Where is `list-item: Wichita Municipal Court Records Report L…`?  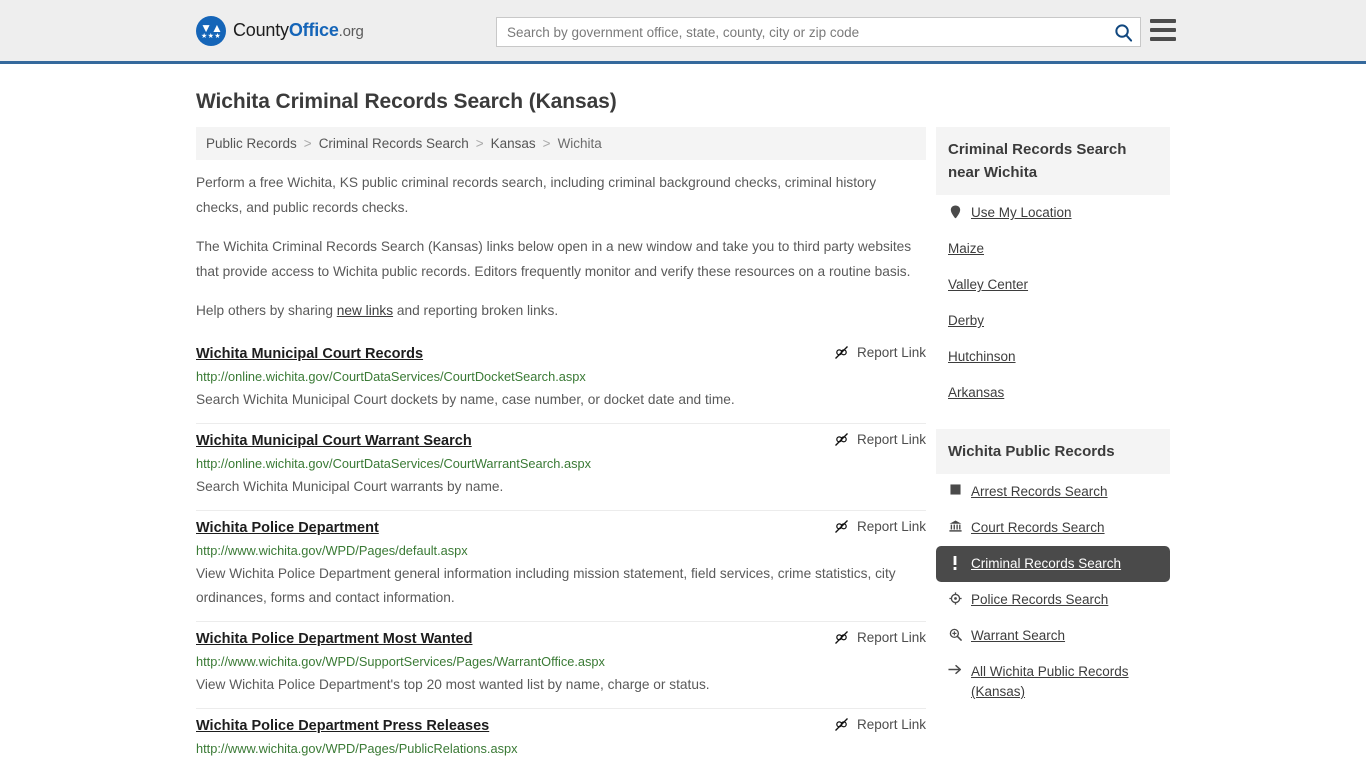 list-item: Wichita Municipal Court Records Report L… is located at coordinates (561, 380).